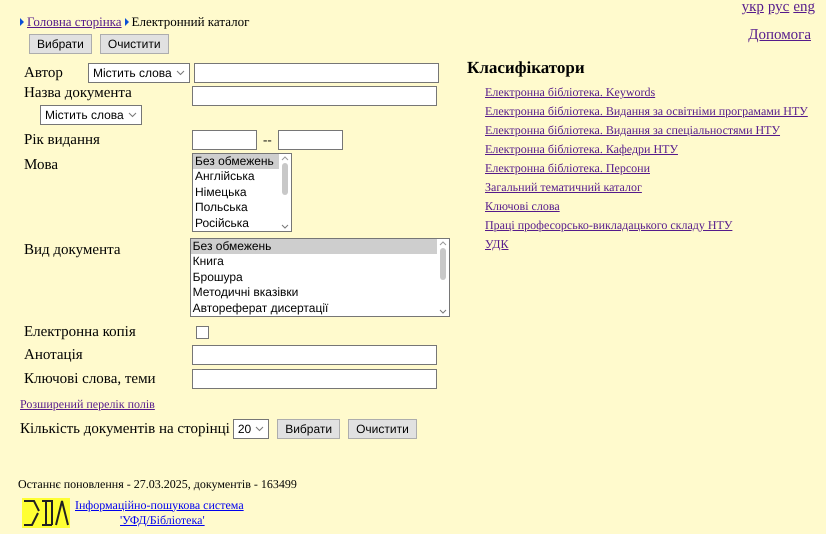 Image resolution: width=826 pixels, height=534 pixels. What do you see at coordinates (80, 332) in the screenshot?
I see `field-label: Електронна копія` at bounding box center [80, 332].